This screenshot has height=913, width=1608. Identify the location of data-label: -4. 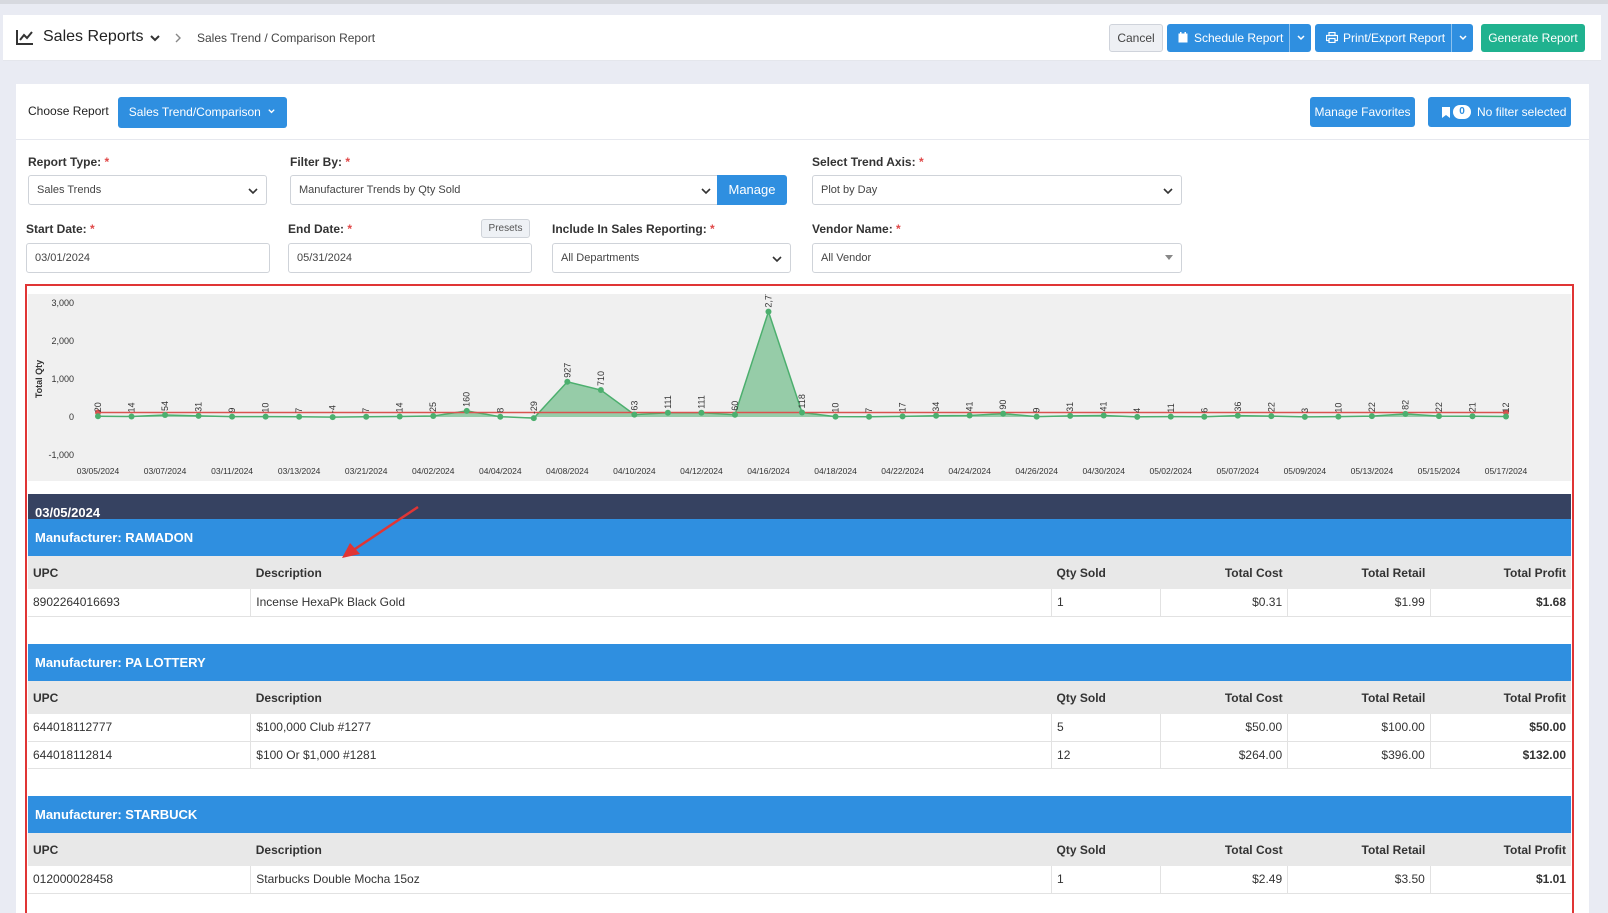
(333, 409).